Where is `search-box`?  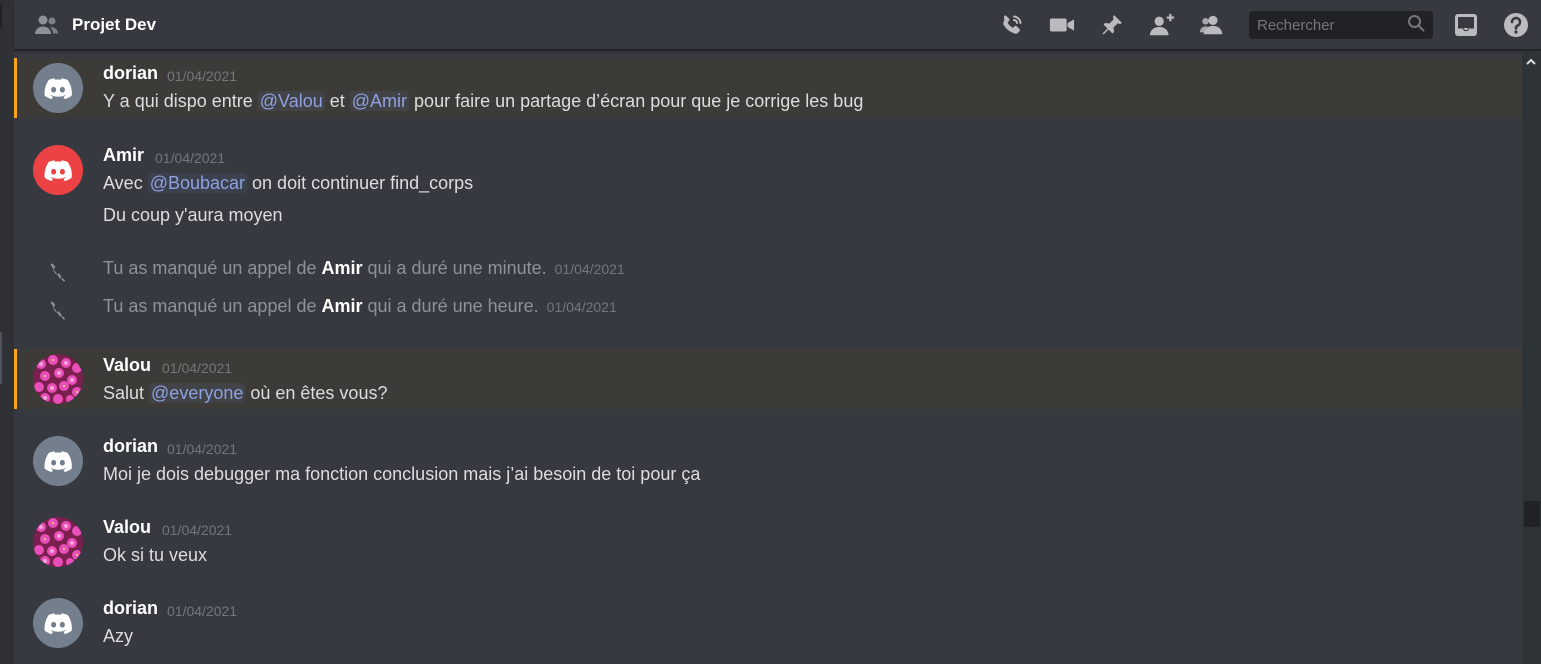
search-box is located at coordinates (1341, 25).